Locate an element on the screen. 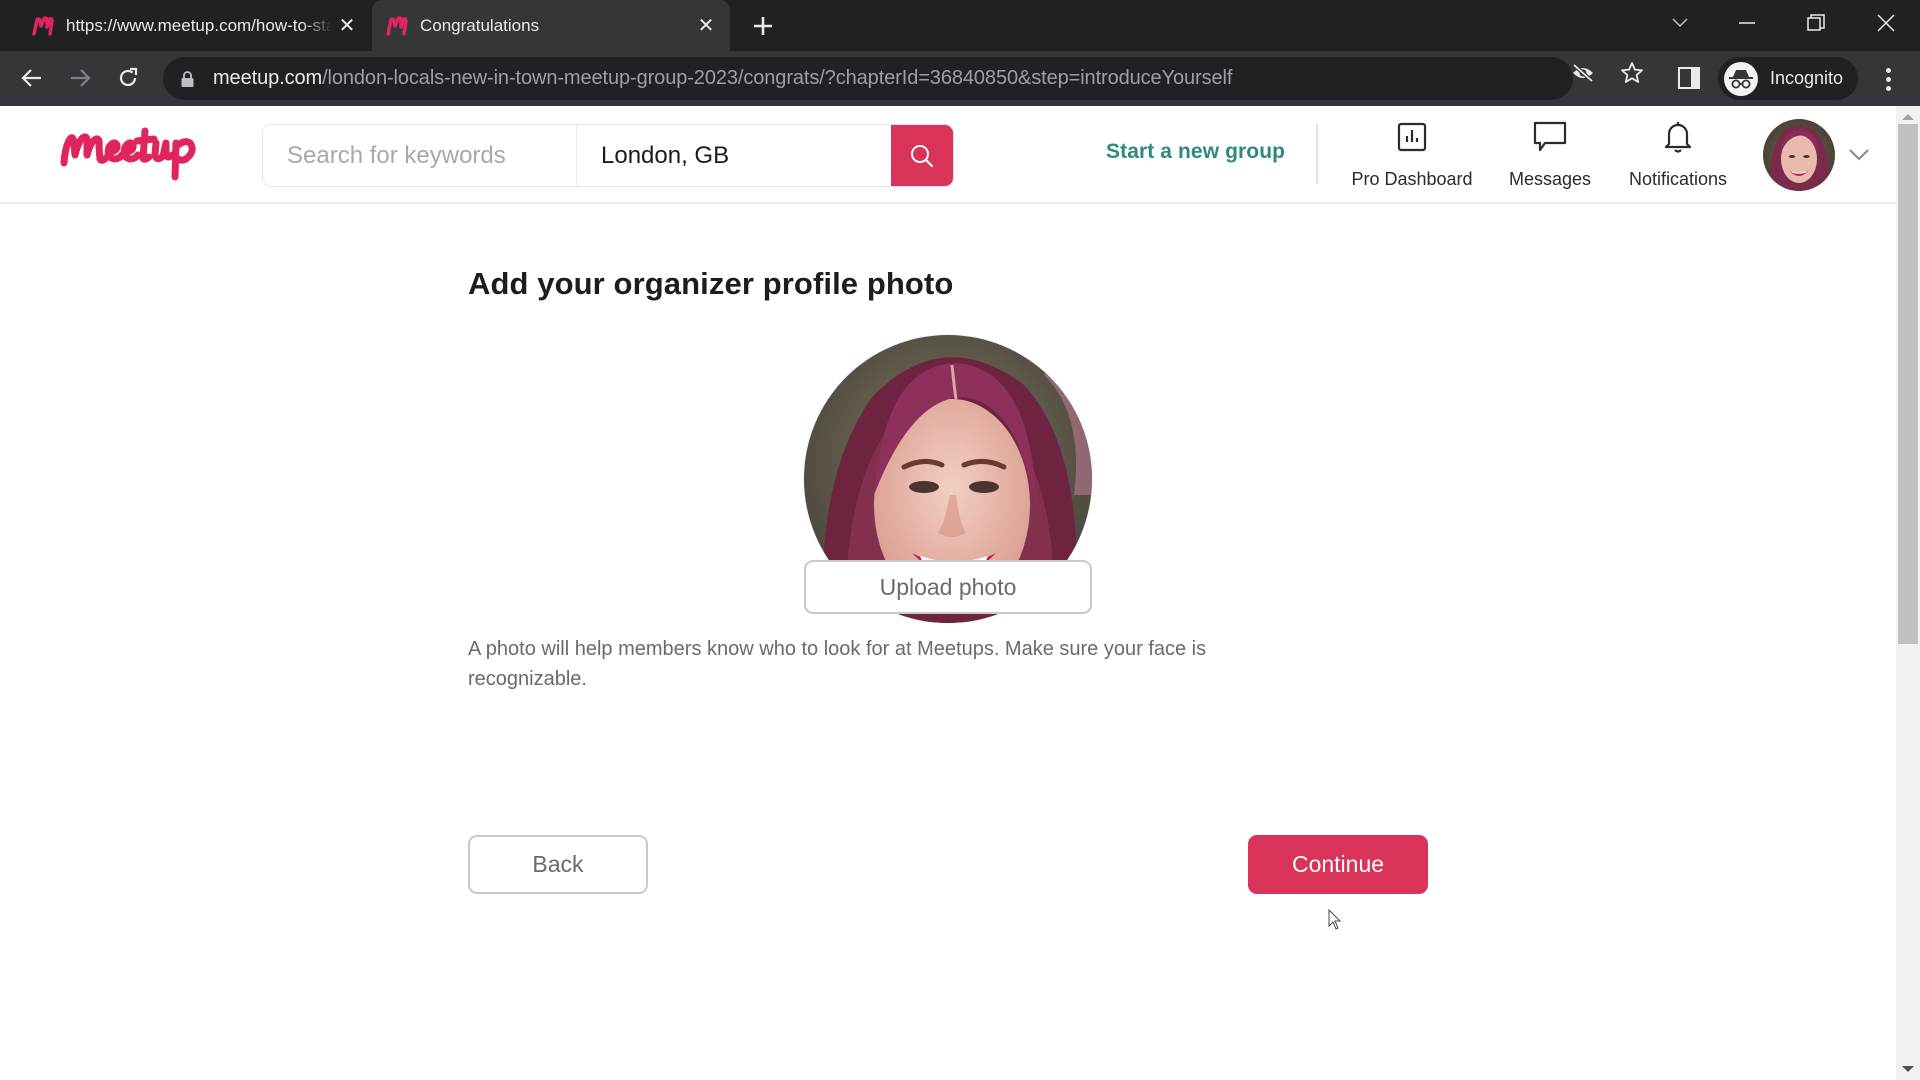  side-panel-button is located at coordinates (1690, 79).